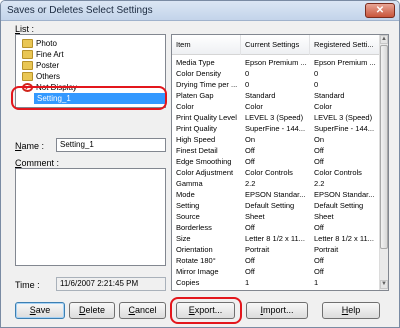  What do you see at coordinates (142, 310) in the screenshot?
I see `cancel-button: Cancel` at bounding box center [142, 310].